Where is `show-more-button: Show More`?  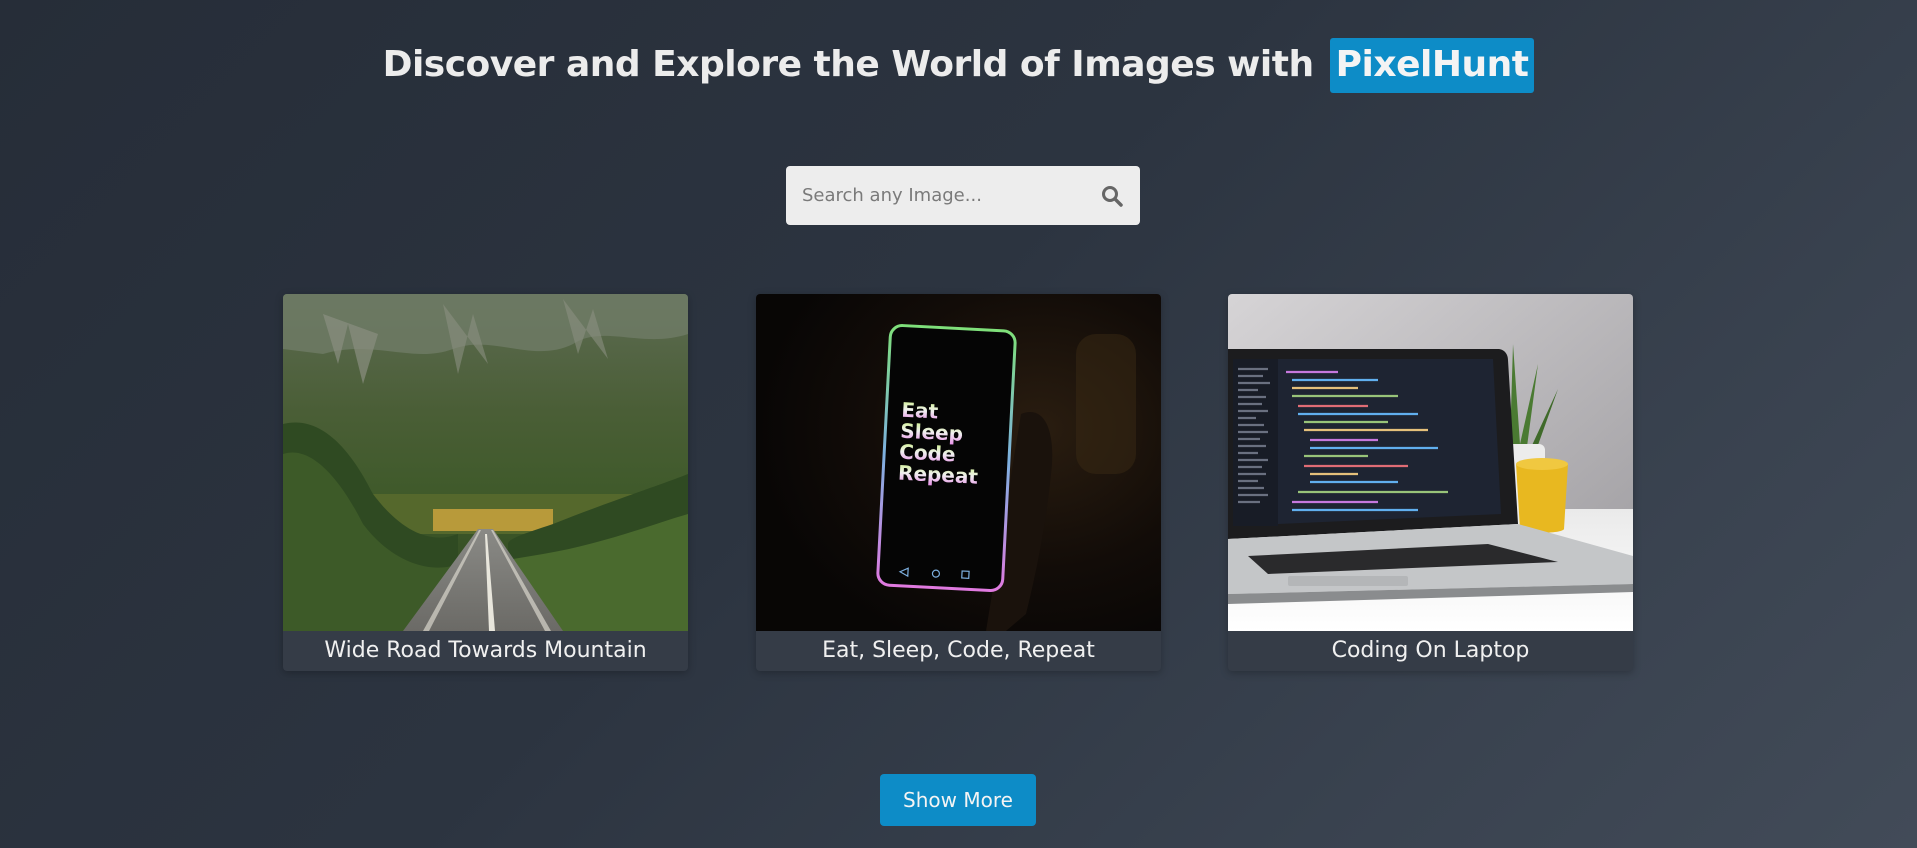
show-more-button: Show More is located at coordinates (958, 800).